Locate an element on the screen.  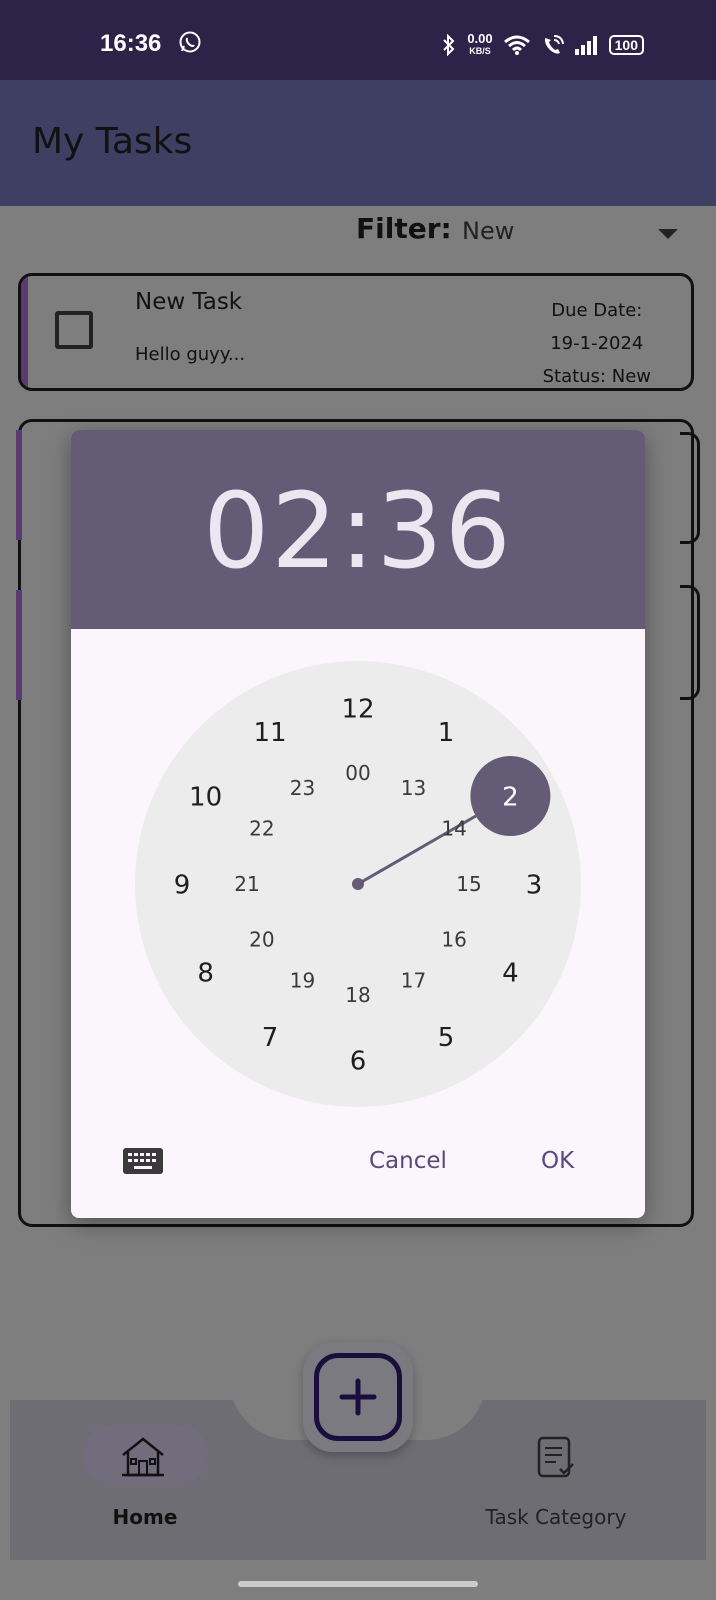
plus-icon is located at coordinates (358, 1397).